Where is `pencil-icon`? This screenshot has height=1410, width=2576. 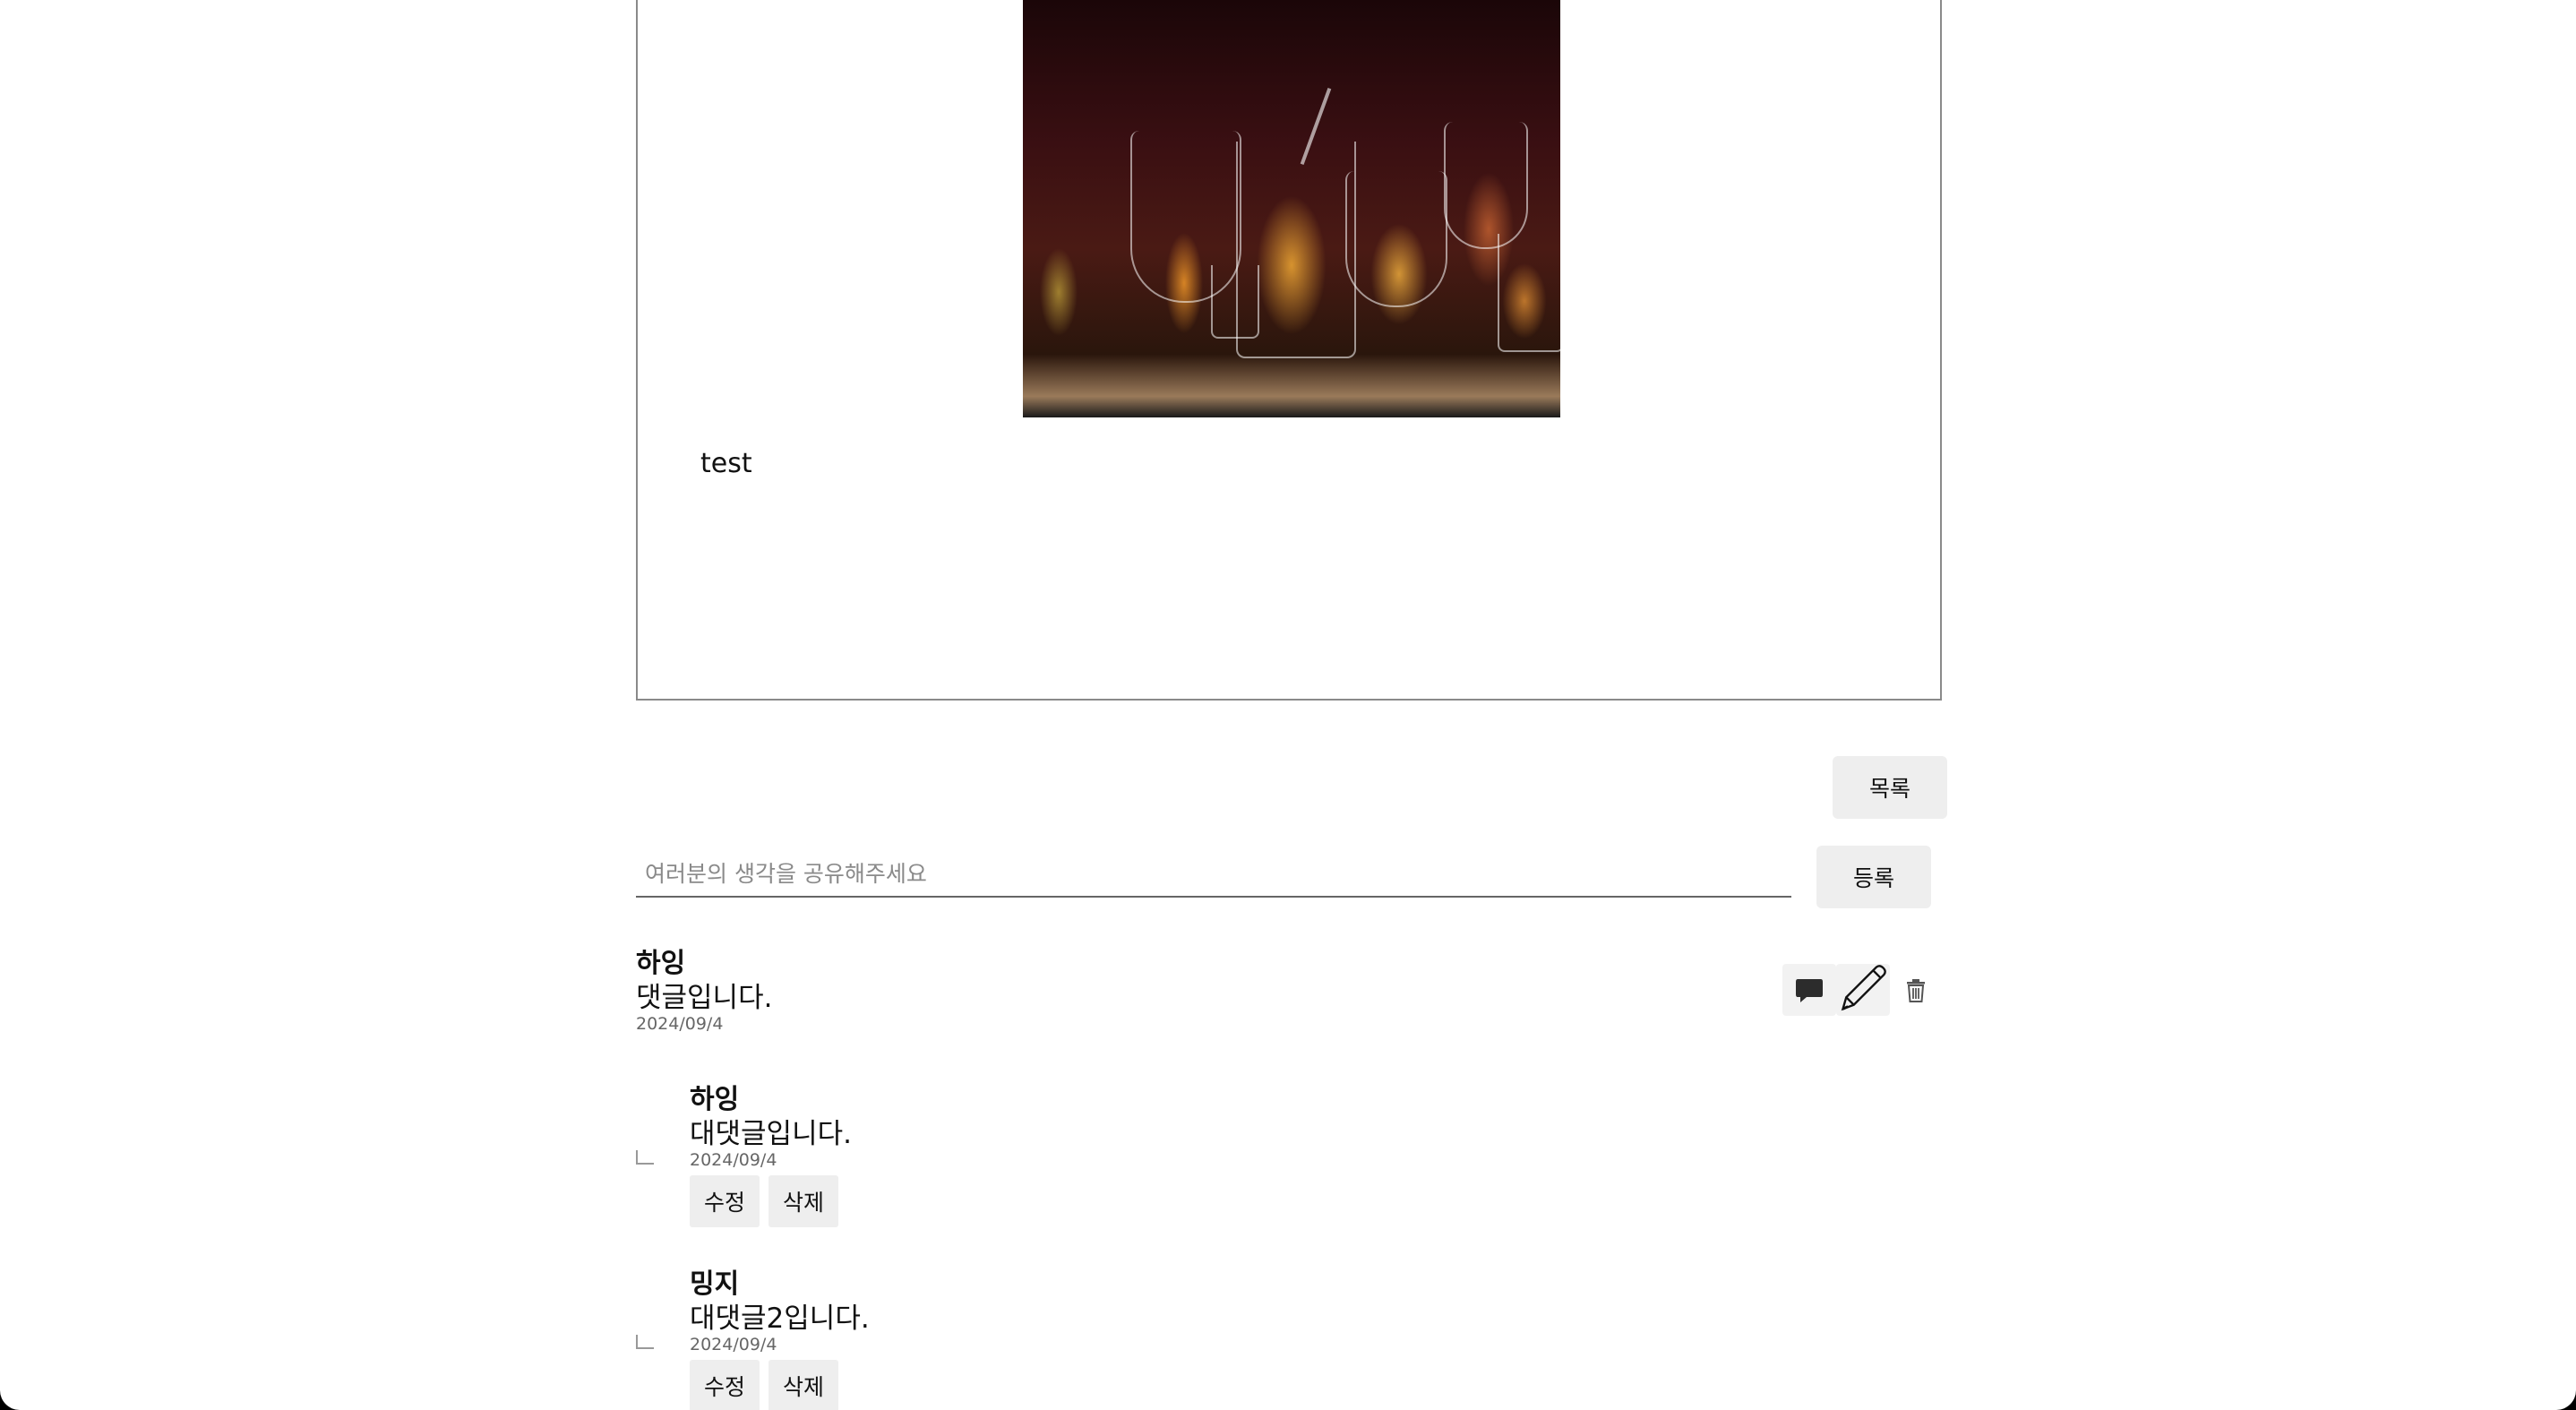 pencil-icon is located at coordinates (1863, 988).